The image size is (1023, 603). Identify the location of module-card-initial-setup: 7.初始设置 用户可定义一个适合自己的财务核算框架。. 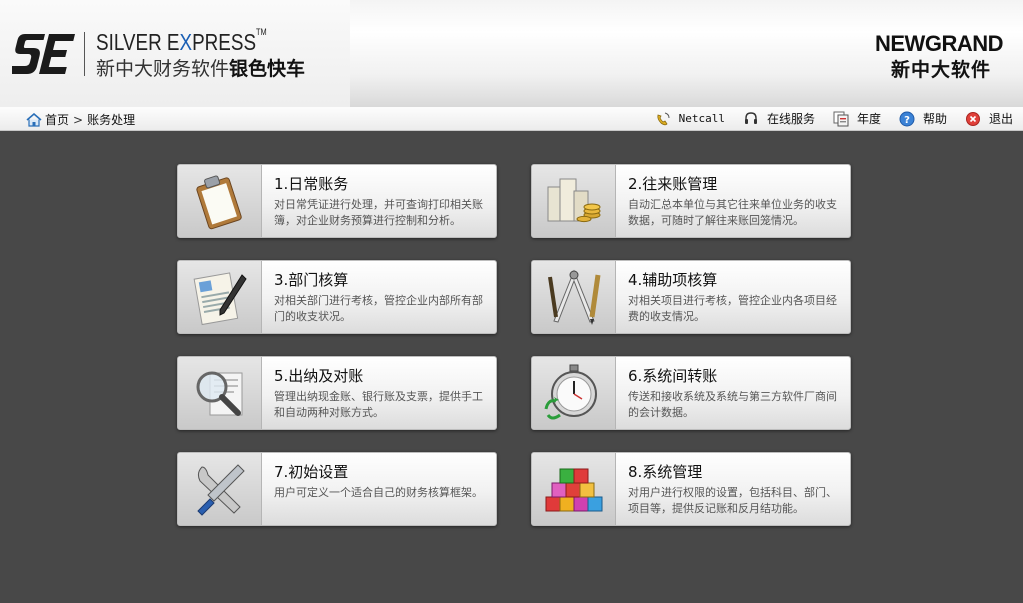
(337, 489).